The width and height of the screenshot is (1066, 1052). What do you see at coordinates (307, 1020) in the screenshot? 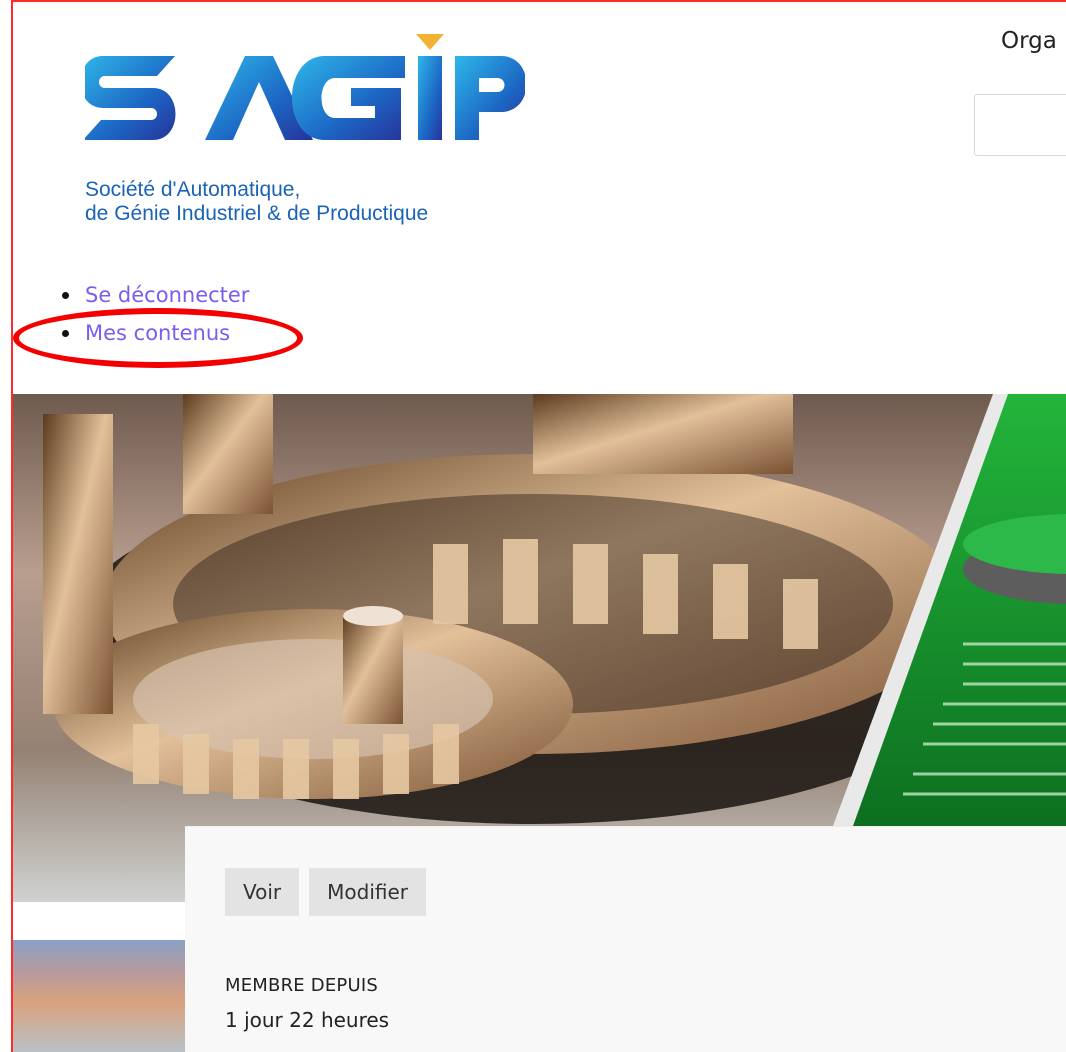
I see `member-since-value: 1 jour 22 heures` at bounding box center [307, 1020].